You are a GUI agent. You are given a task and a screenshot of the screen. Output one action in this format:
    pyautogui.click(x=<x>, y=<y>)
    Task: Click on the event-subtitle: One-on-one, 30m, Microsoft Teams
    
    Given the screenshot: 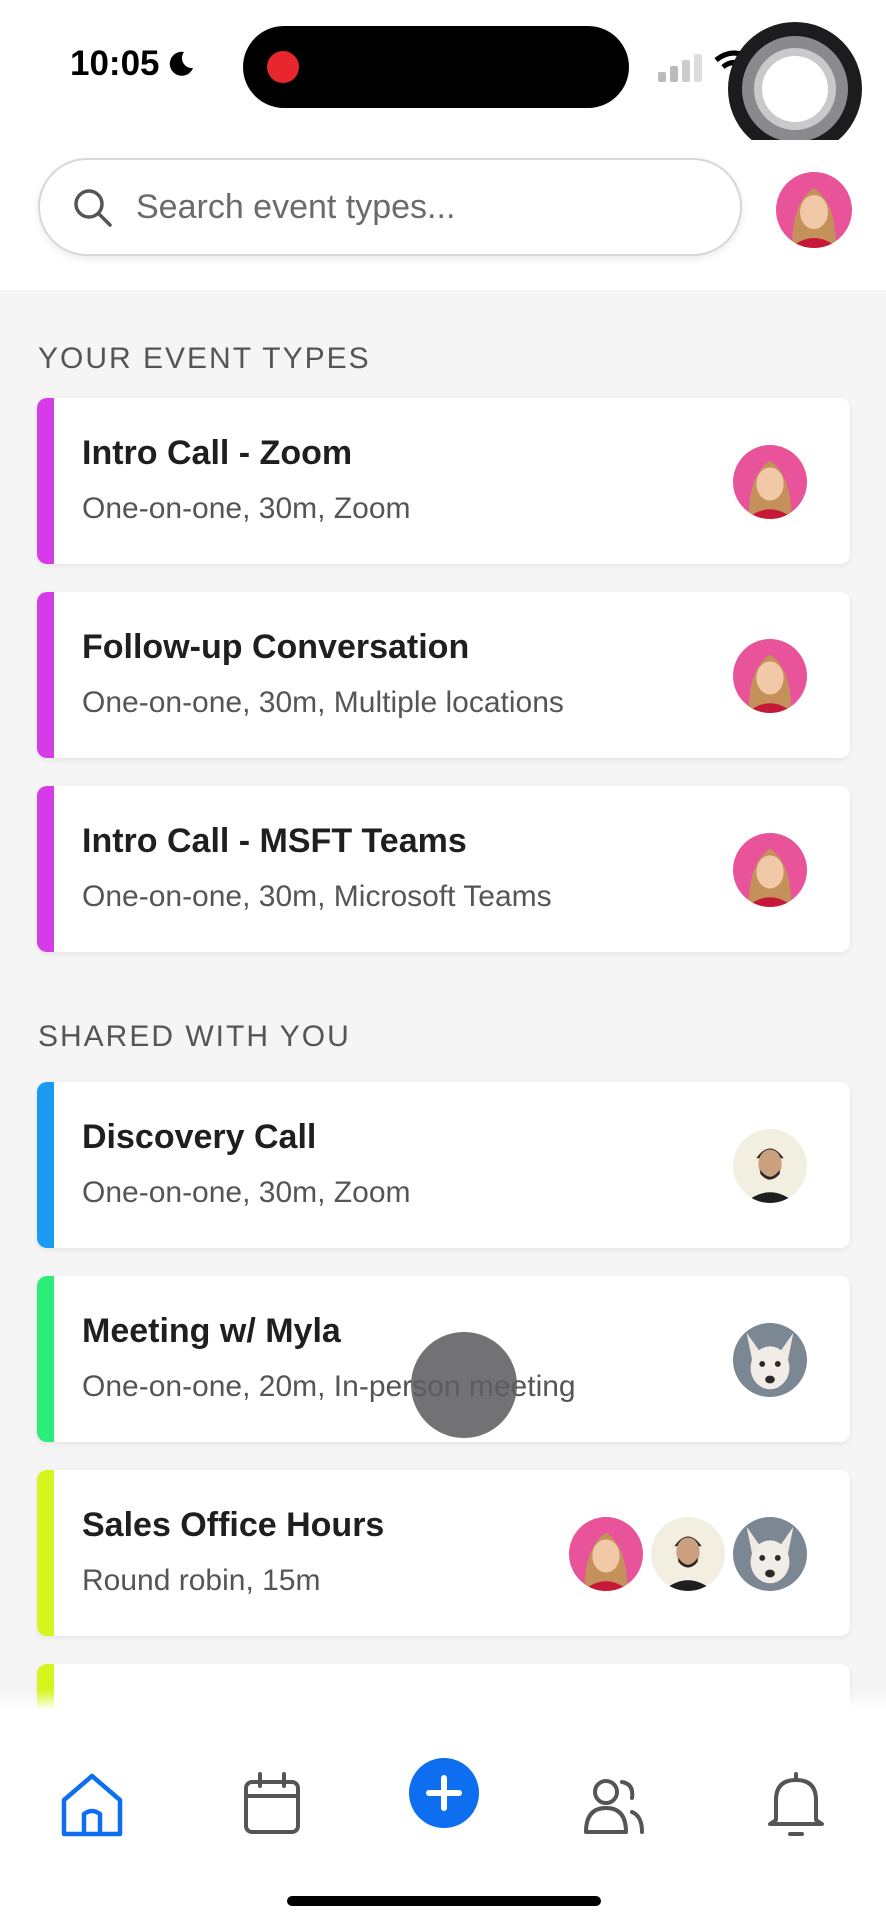 What is the action you would take?
    pyautogui.click(x=317, y=896)
    